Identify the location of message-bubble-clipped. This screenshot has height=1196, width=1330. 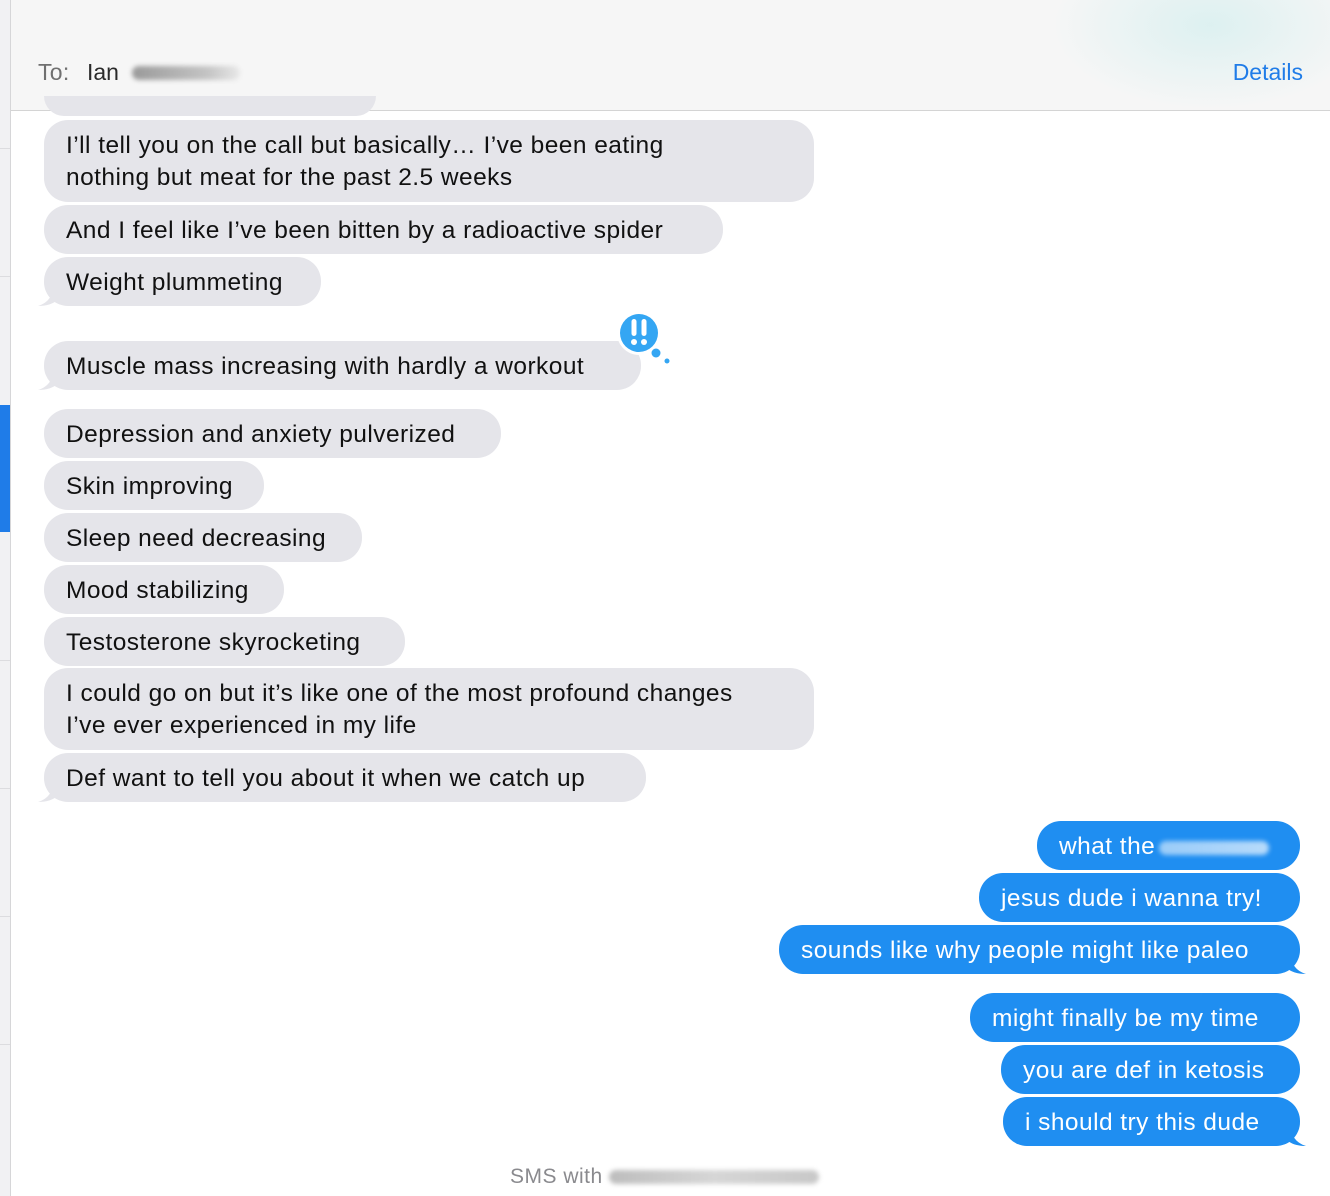
(210, 106).